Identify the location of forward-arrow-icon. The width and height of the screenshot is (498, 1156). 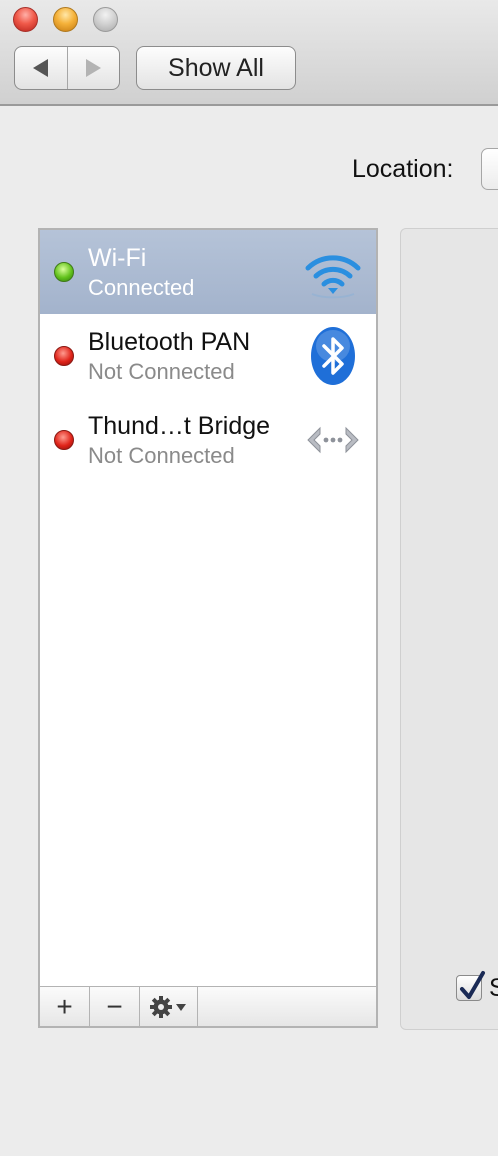
(93, 68).